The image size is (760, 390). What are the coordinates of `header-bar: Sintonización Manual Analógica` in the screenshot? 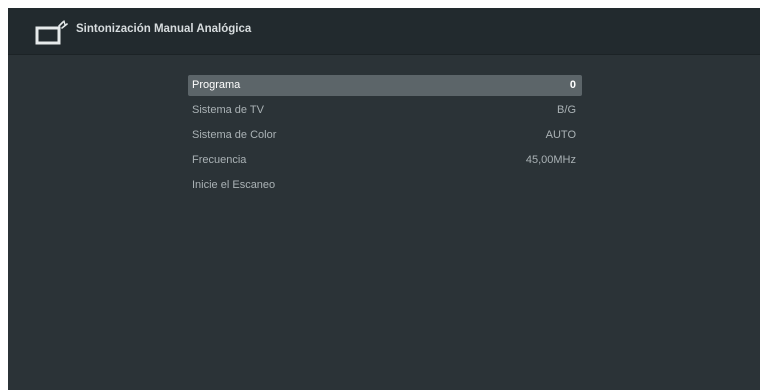 It's located at (384, 31).